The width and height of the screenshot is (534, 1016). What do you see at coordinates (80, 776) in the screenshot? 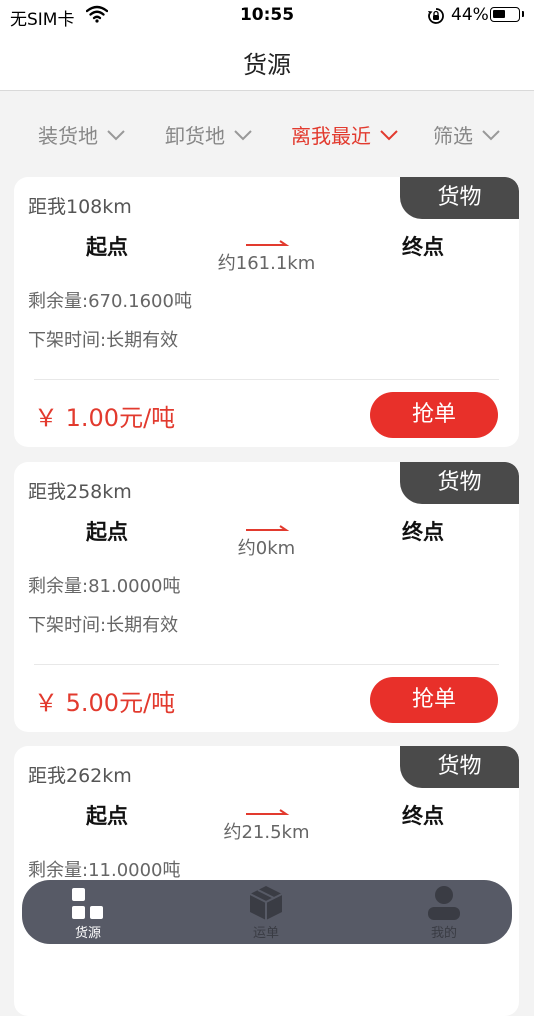
I see `distance-from-me: 距我262km` at bounding box center [80, 776].